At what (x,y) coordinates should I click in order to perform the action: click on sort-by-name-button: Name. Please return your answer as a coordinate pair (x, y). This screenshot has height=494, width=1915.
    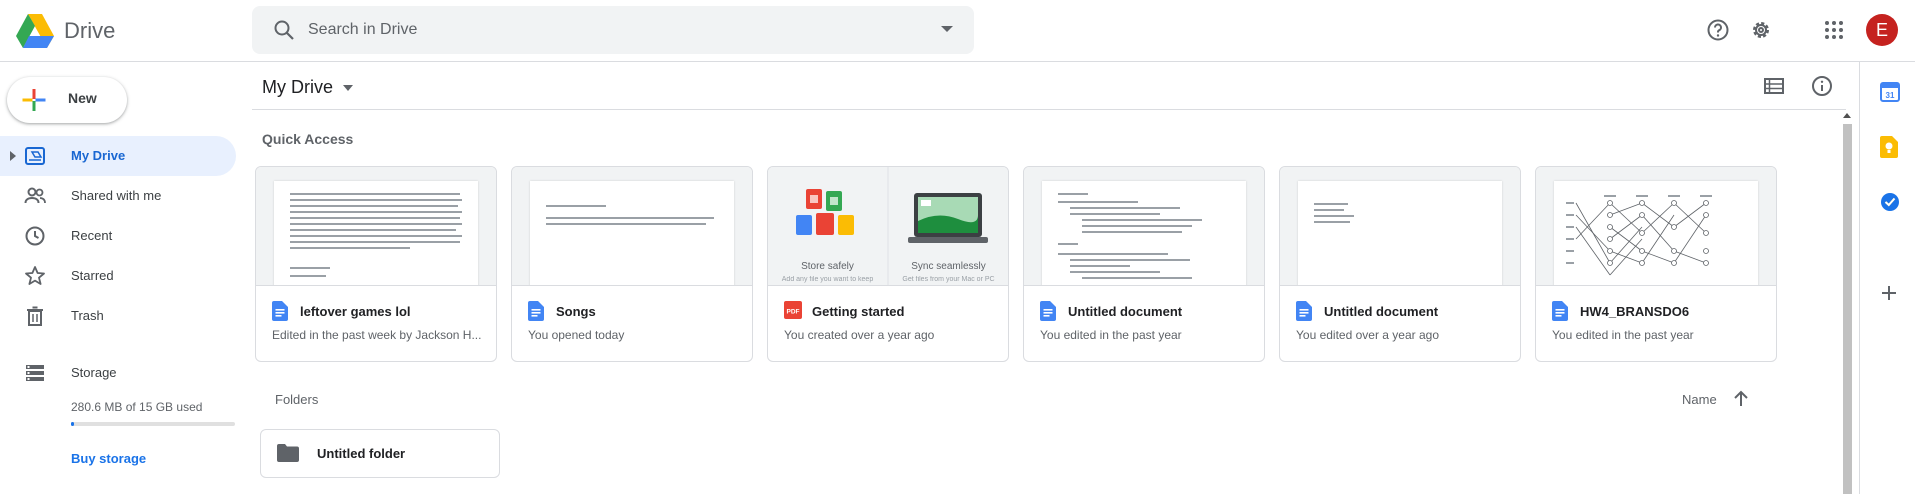
    Looking at the image, I should click on (1699, 399).